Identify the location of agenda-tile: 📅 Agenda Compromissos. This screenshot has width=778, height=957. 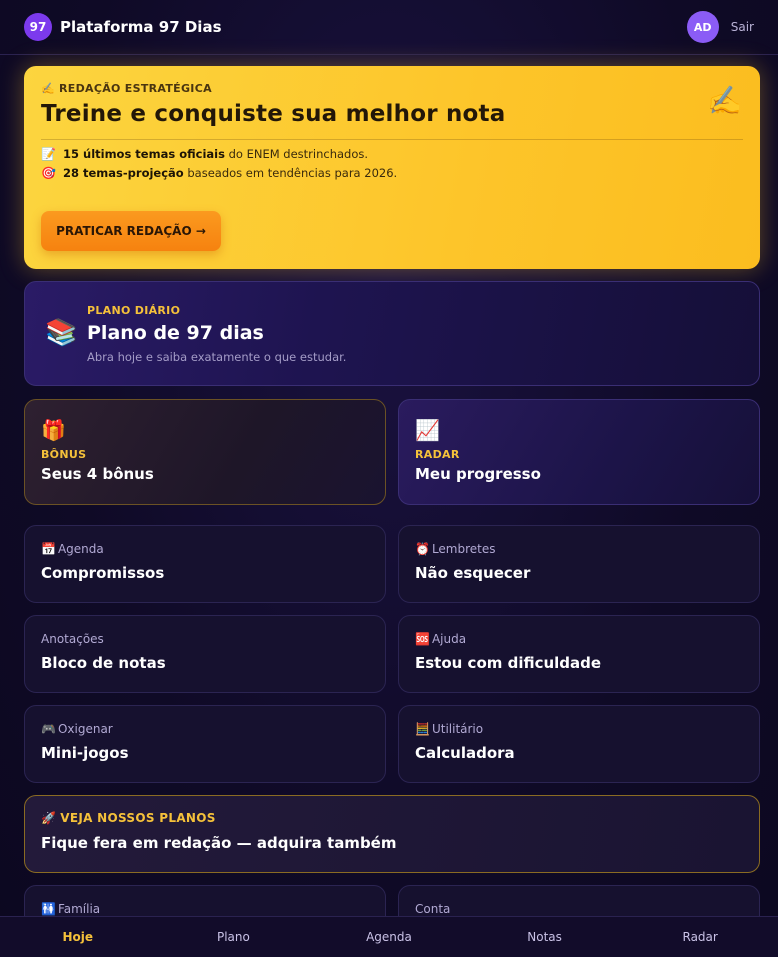
(205, 564).